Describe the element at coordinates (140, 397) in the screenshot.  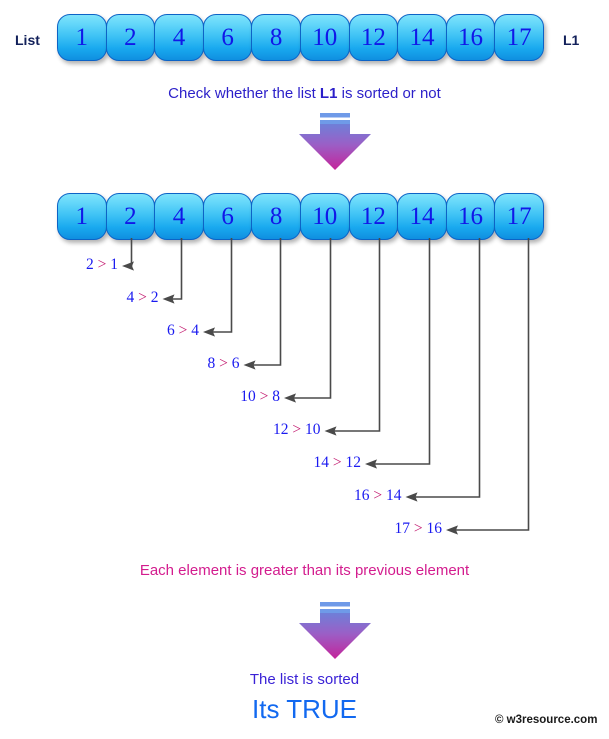
I see `comparison-label: 10 > 8` at that location.